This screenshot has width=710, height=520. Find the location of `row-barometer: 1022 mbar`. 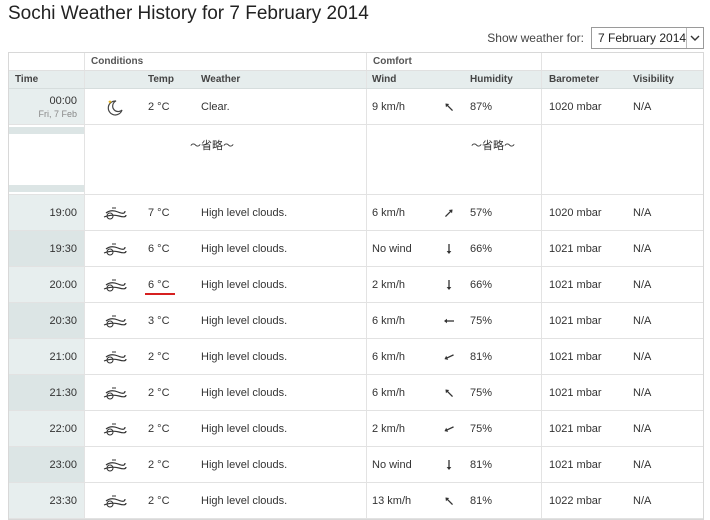

row-barometer: 1022 mbar is located at coordinates (585, 500).